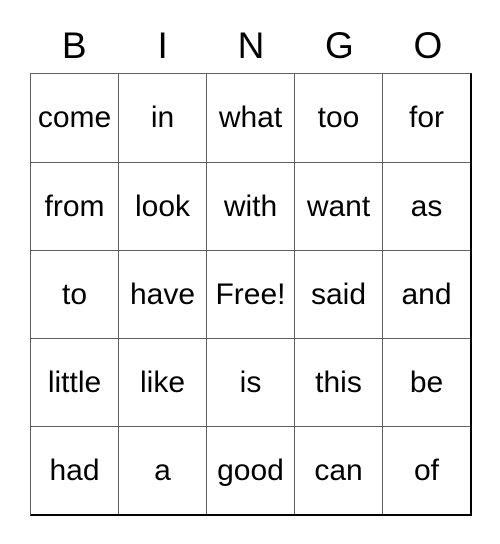 The image size is (500, 544). I want to click on bingo-grid-row: come in what too for, so click(250, 118).